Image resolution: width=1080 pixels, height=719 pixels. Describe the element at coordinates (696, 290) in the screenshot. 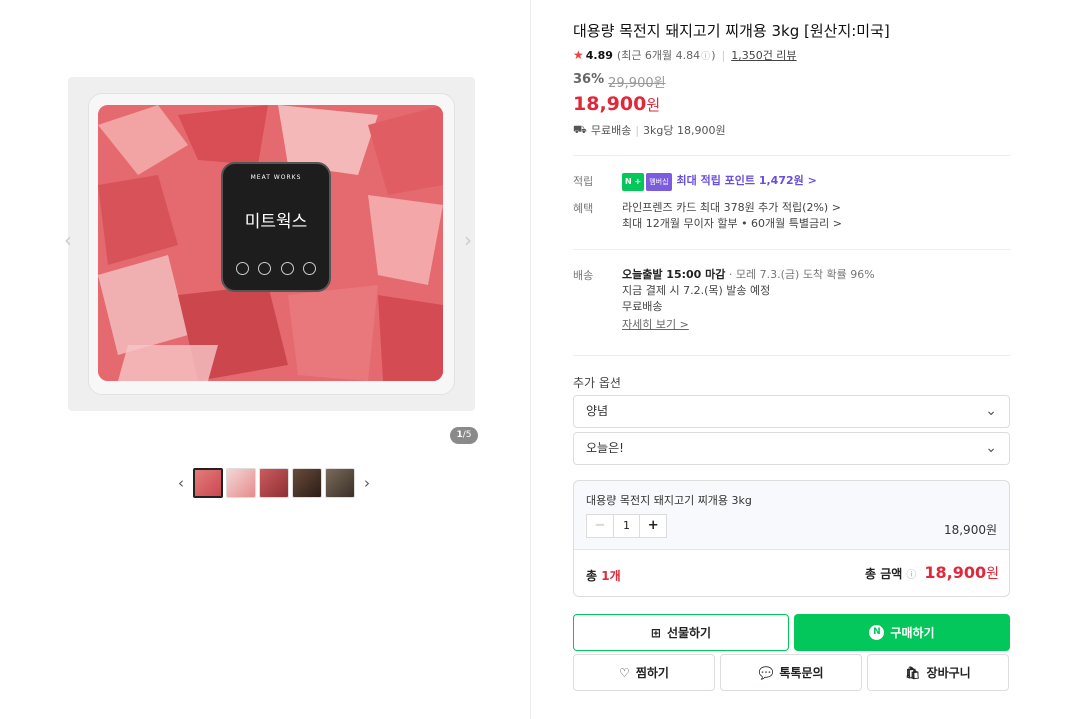

I see `pay-now-info: 지금 결제 시 7.2.(목) 발송 예정` at that location.